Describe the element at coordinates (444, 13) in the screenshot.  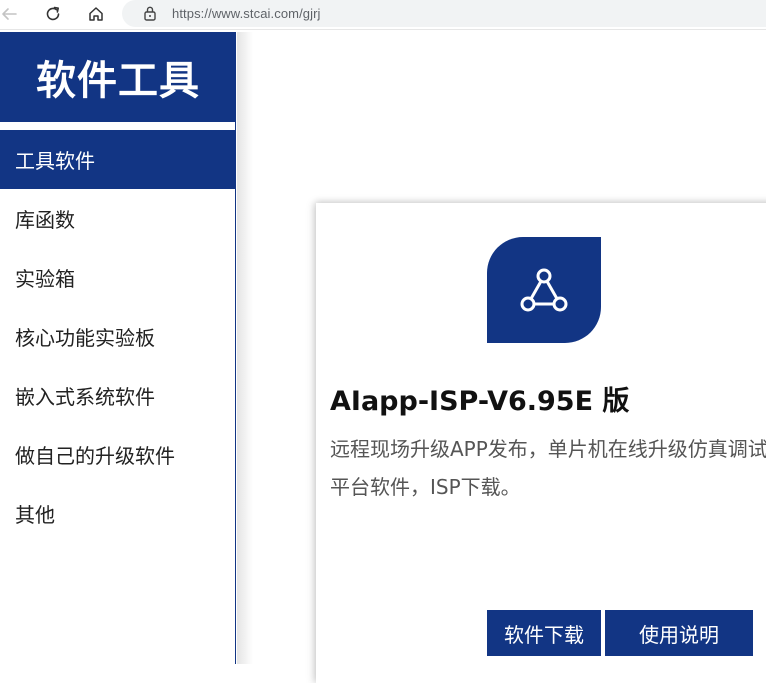
I see `address-bar: https://www.stcai.com/gjrj` at that location.